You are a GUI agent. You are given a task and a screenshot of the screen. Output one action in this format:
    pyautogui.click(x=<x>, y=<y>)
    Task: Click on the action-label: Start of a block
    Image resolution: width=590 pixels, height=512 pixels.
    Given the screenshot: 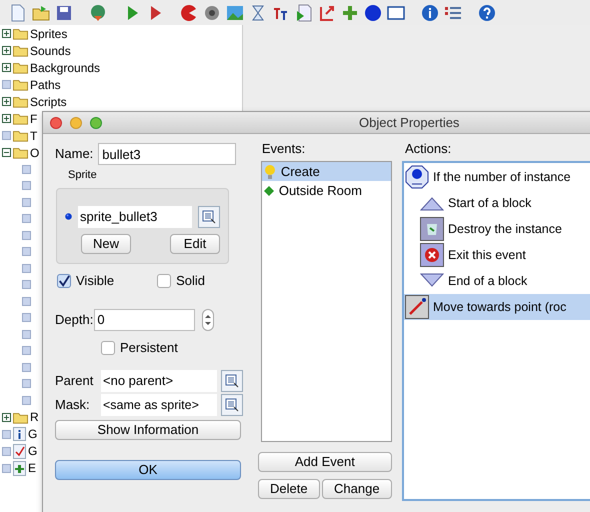 What is the action you would take?
    pyautogui.click(x=490, y=203)
    